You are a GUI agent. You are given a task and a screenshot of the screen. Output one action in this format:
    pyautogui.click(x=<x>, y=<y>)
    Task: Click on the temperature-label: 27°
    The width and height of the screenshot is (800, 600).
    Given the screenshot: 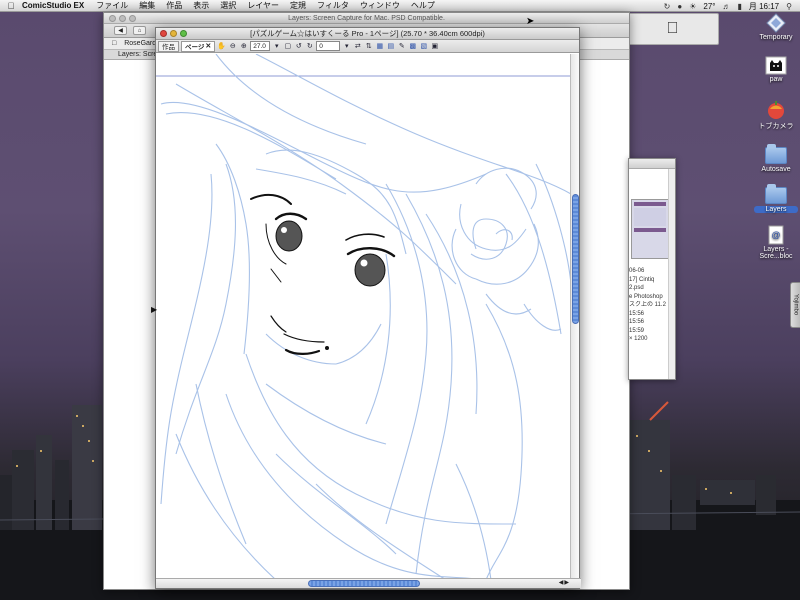 What is the action you would take?
    pyautogui.click(x=709, y=6)
    